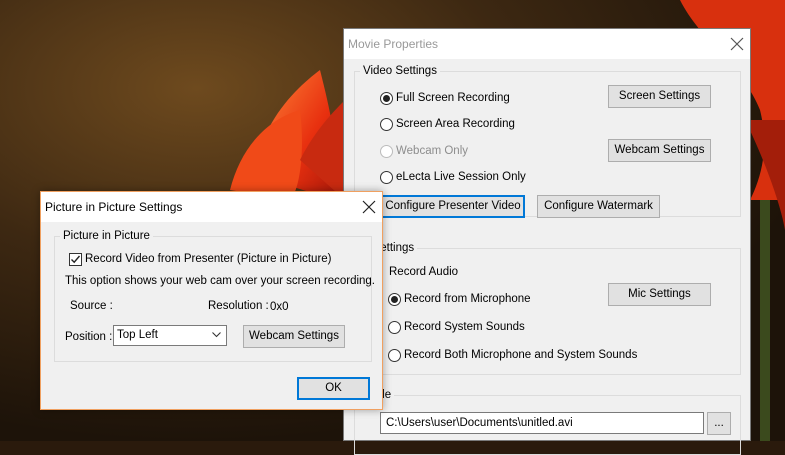 The width and height of the screenshot is (785, 455). What do you see at coordinates (106, 236) in the screenshot?
I see `pip-group-legend: Picture in Picture` at bounding box center [106, 236].